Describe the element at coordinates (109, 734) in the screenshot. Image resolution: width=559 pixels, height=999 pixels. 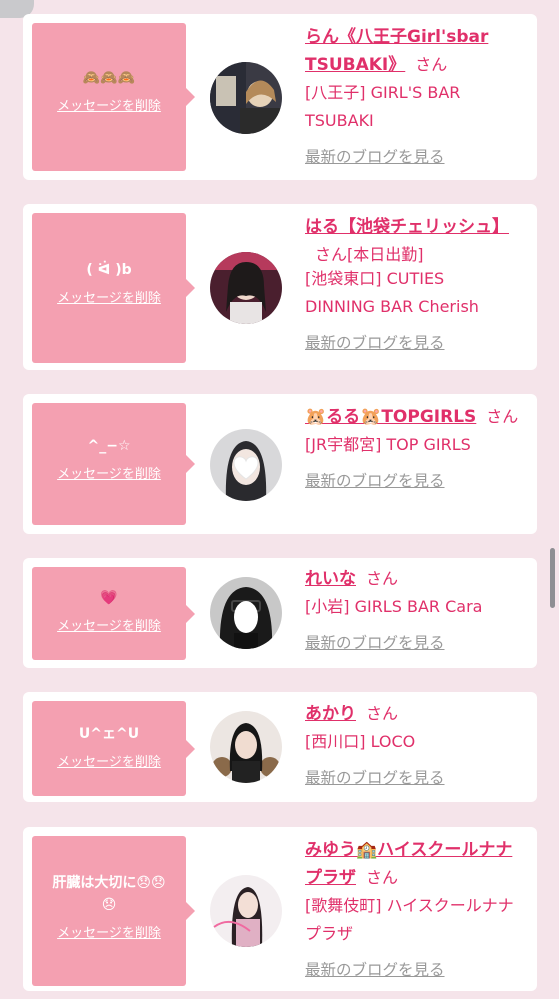
I see `message-text: U^ェ^U` at that location.